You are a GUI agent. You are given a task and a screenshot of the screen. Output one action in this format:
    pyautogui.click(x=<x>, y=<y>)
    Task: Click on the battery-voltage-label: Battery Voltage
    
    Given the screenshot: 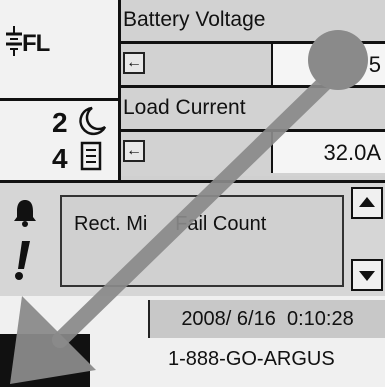 What is the action you would take?
    pyautogui.click(x=253, y=22)
    